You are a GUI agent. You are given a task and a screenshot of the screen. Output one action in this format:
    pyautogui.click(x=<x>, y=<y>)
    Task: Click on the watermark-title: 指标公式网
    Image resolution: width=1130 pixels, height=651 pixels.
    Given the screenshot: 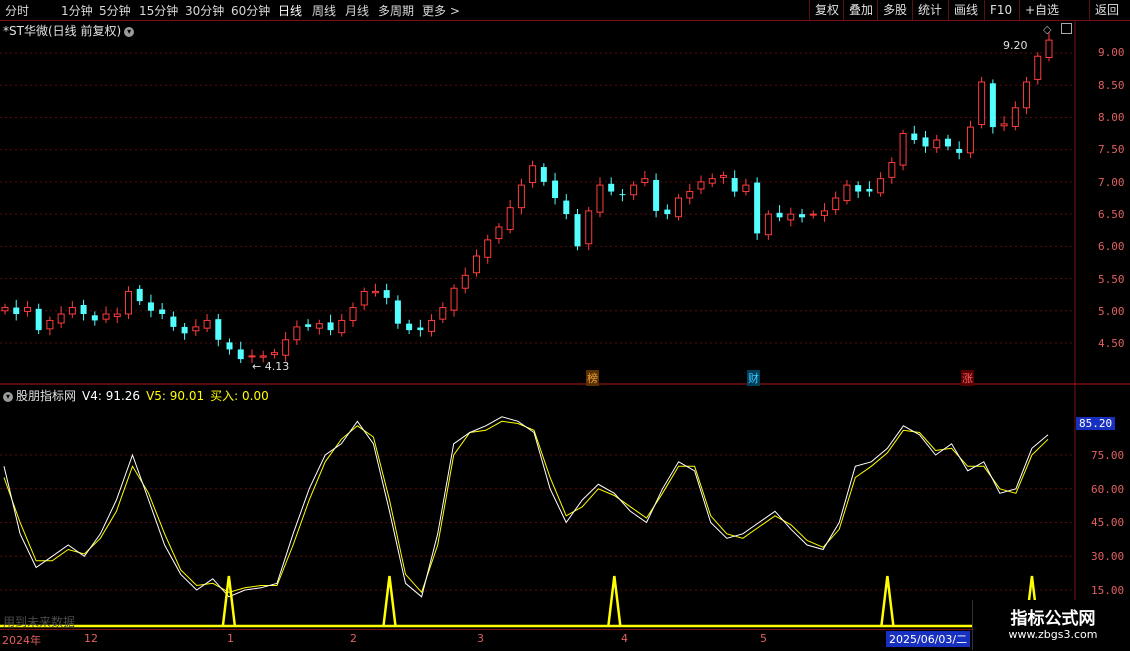 What is the action you would take?
    pyautogui.click(x=1053, y=619)
    